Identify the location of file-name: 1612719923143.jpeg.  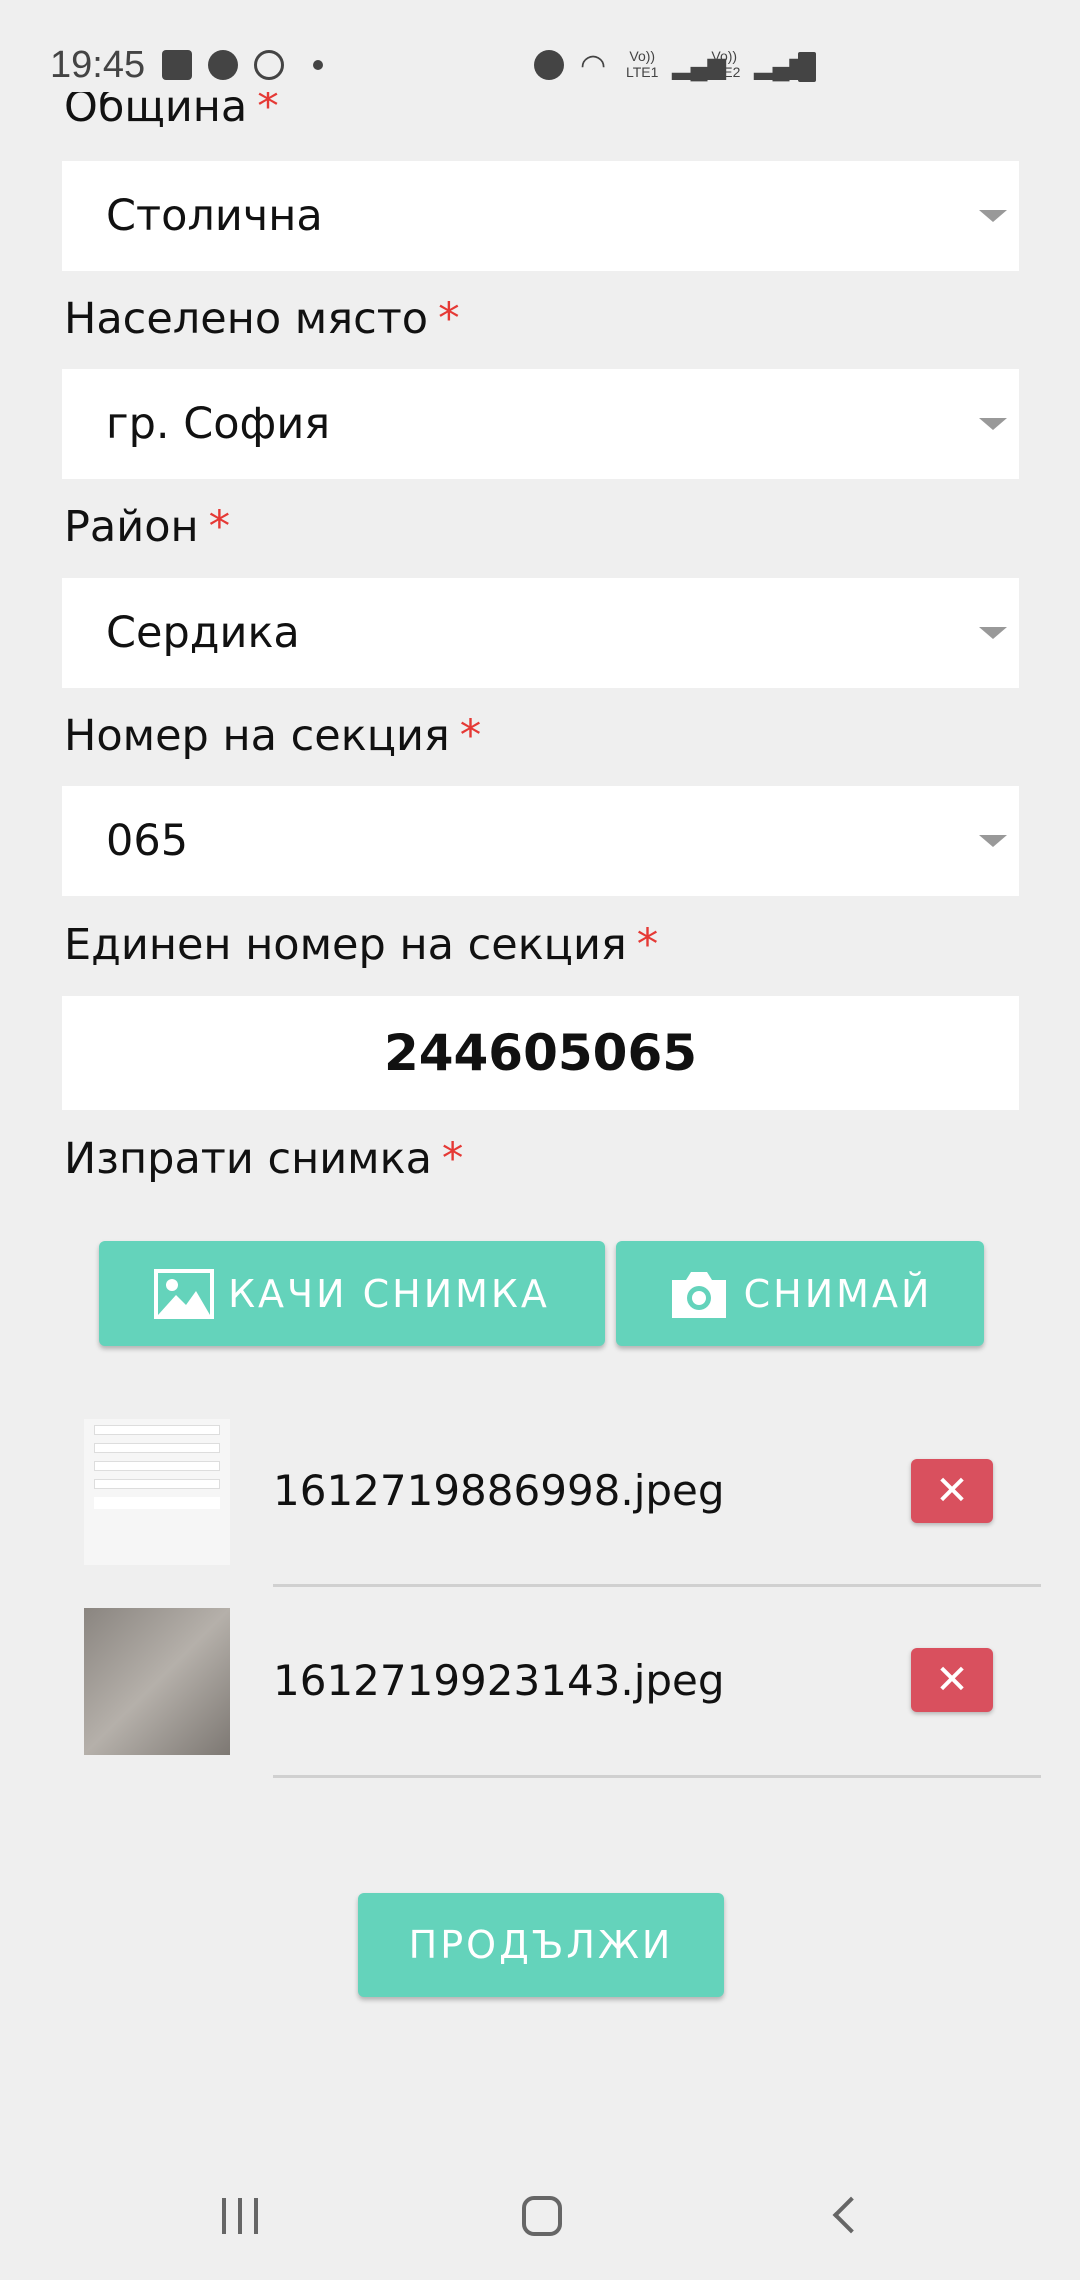
(499, 1680).